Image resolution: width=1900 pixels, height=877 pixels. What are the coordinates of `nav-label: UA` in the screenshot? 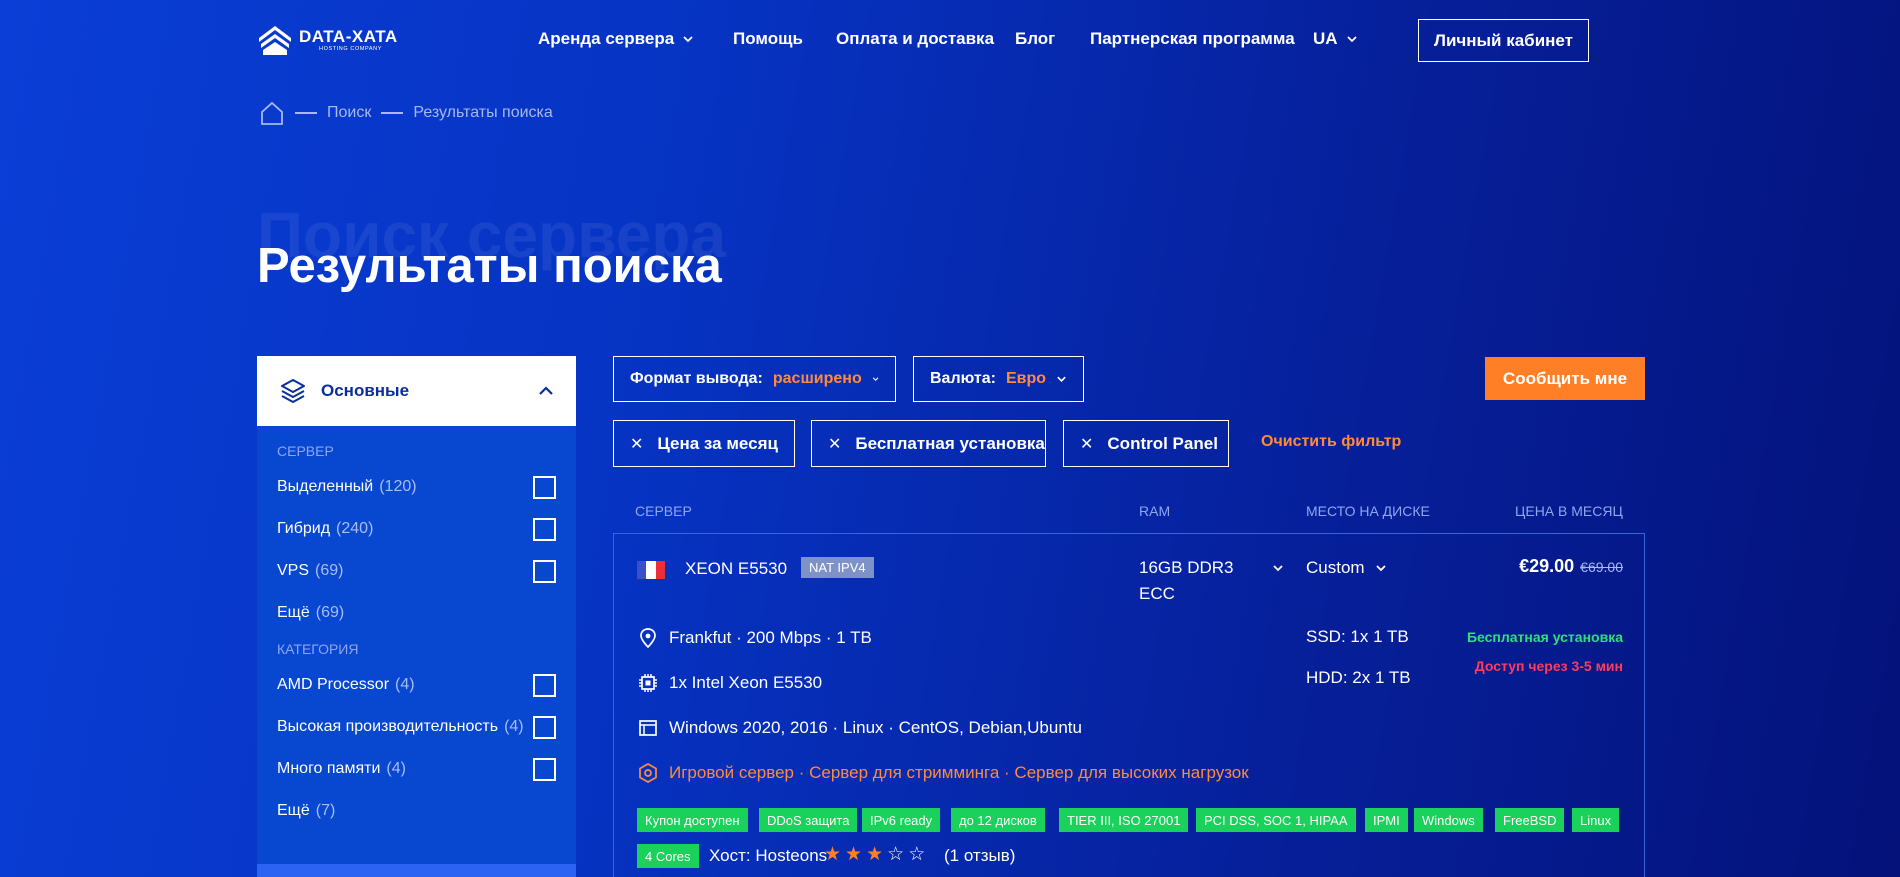 It's located at (1325, 38).